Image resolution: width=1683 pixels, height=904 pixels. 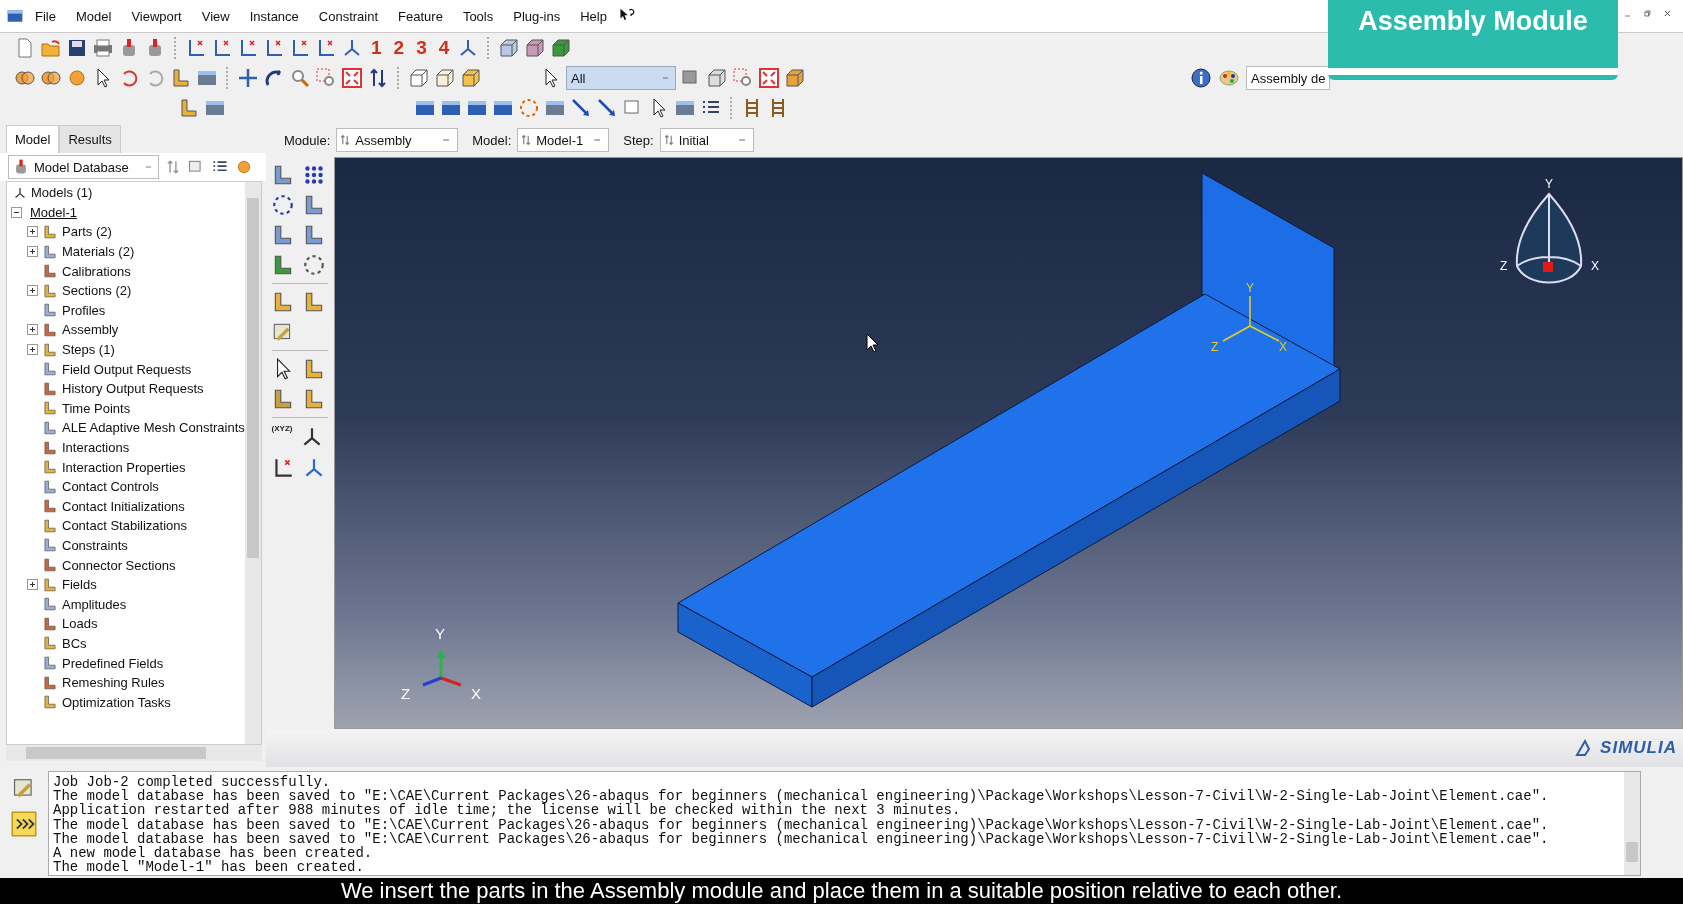 What do you see at coordinates (16, 212) in the screenshot?
I see `collapse-toggle-icon` at bounding box center [16, 212].